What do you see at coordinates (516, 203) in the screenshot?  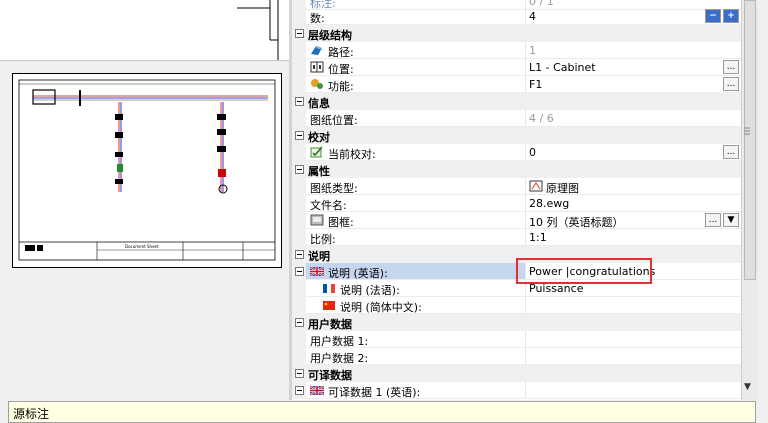 I see `property-row: 文件名: 28.ewg` at bounding box center [516, 203].